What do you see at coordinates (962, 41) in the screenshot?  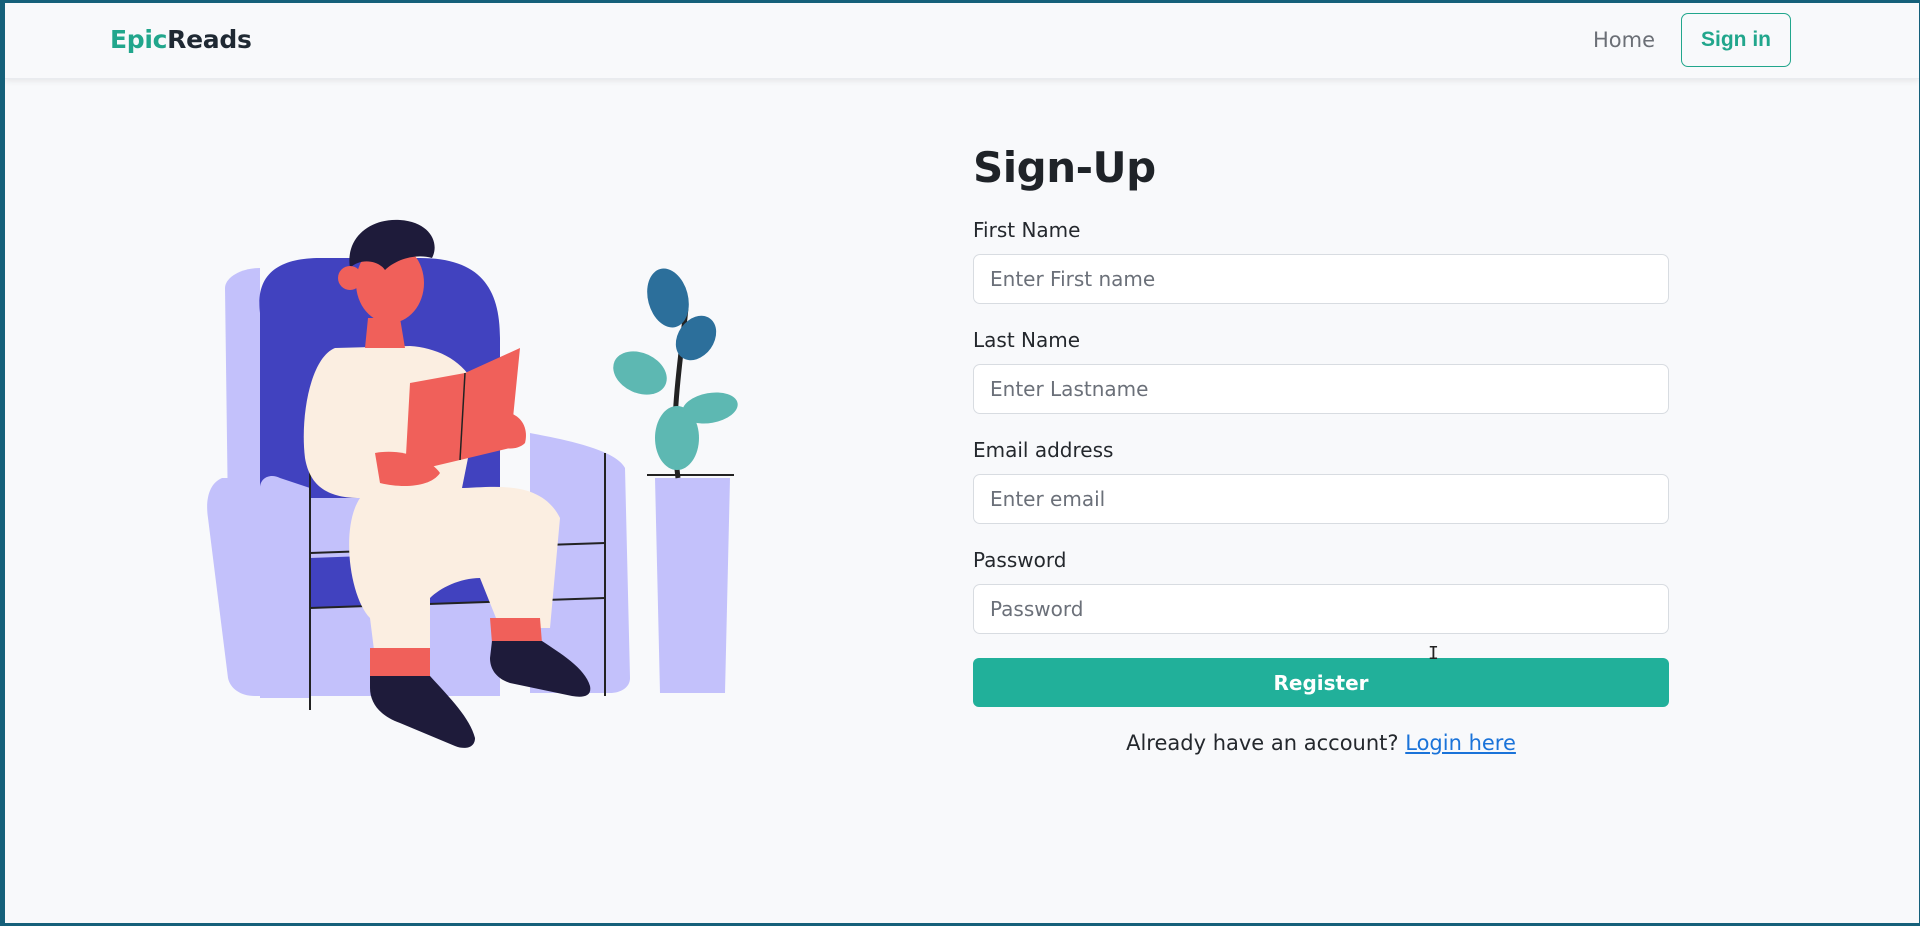 I see `navbar: EpicReads Home Sign in` at bounding box center [962, 41].